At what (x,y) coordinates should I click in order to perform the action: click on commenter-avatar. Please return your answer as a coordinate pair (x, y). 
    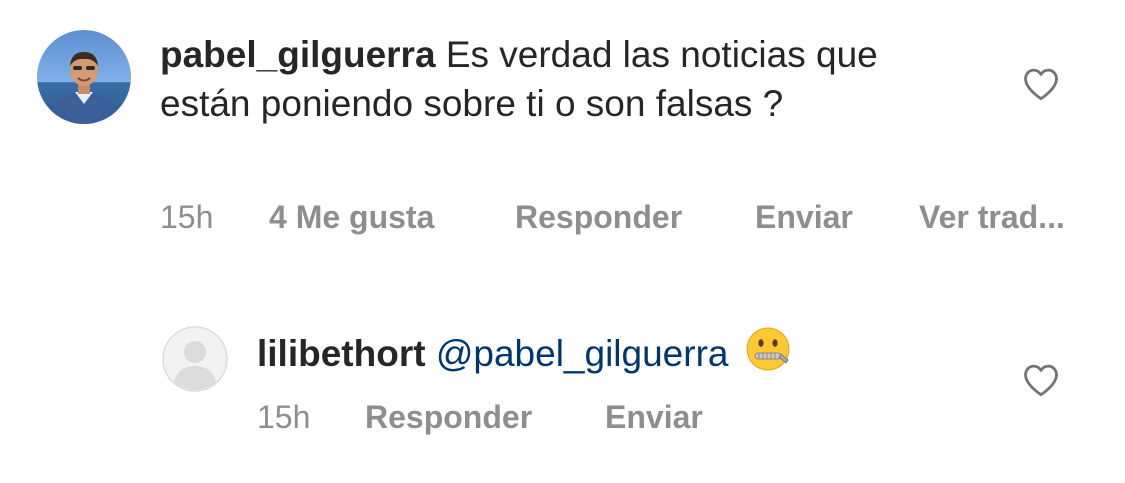
    Looking at the image, I should click on (84, 77).